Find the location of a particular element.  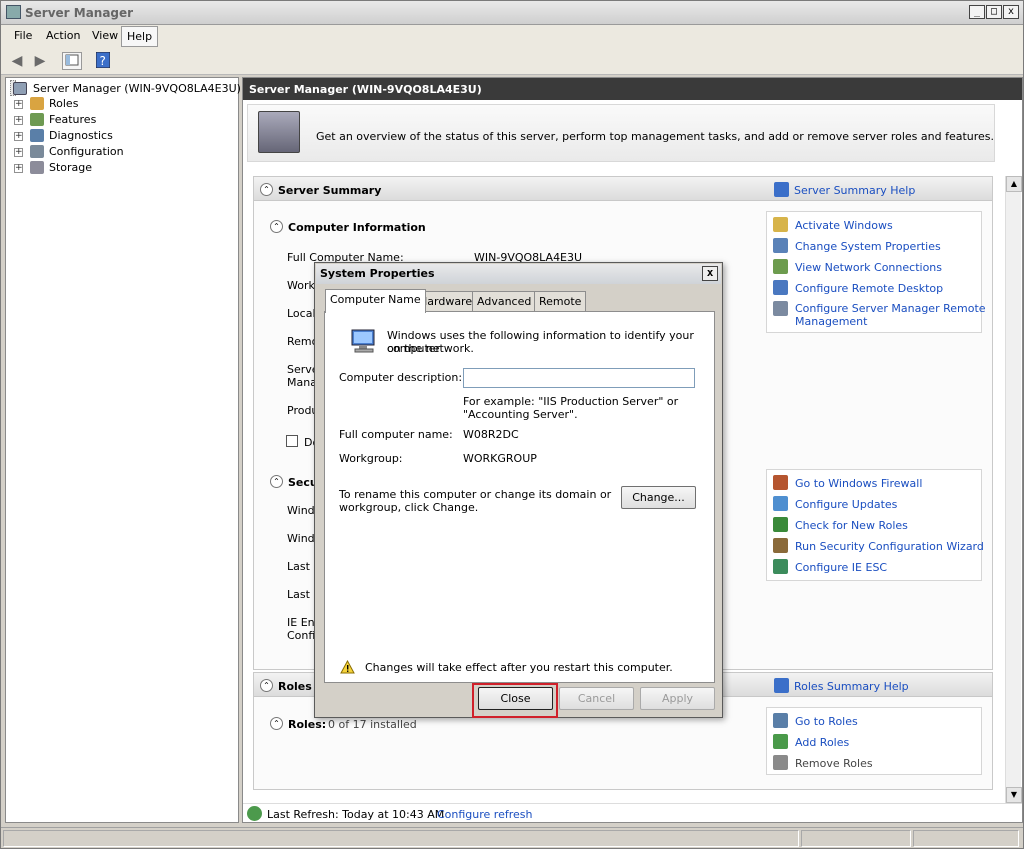

view-network-connections-link: View Network Connections is located at coordinates (868, 267).